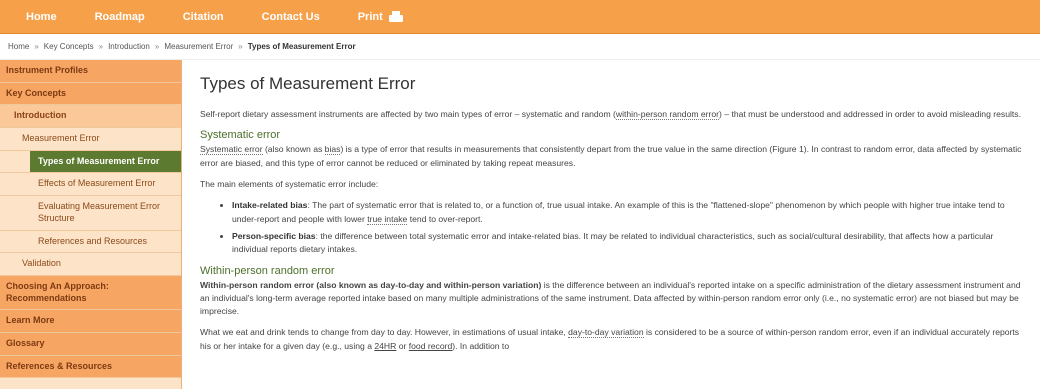 The image size is (1040, 389). What do you see at coordinates (90, 367) in the screenshot?
I see `sidebar-item-references-resources: References & Resources` at bounding box center [90, 367].